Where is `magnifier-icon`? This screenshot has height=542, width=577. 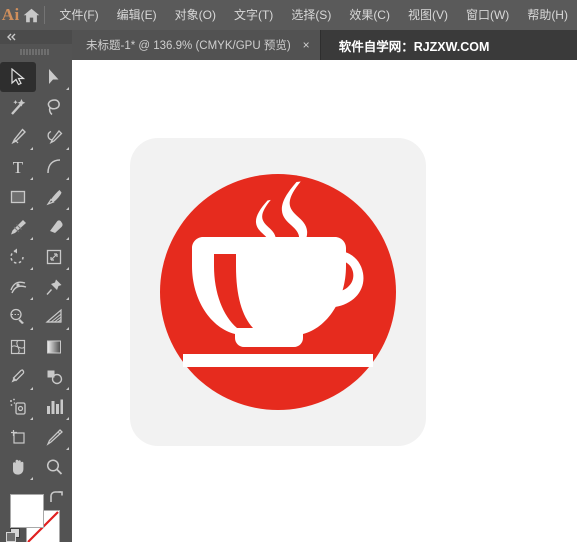
magnifier-icon is located at coordinates (54, 467).